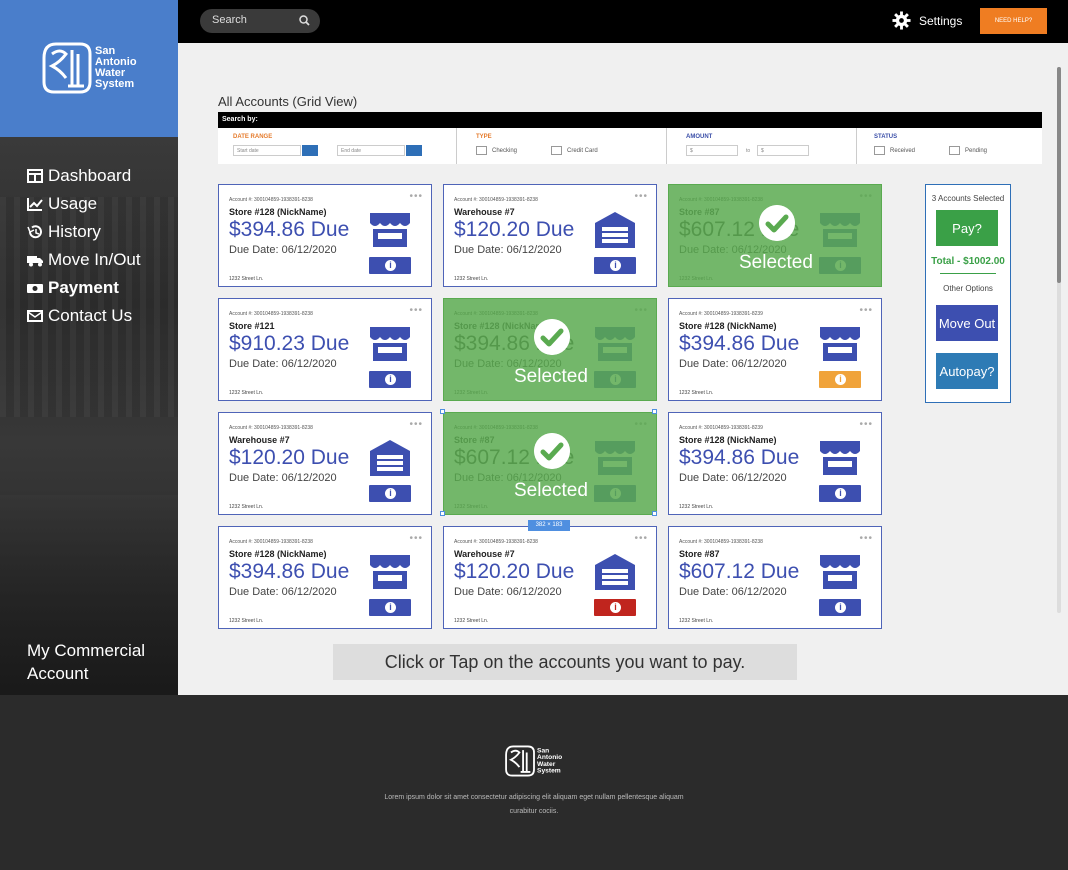 This screenshot has height=870, width=1068. Describe the element at coordinates (304, 20) in the screenshot. I see `search-icon` at that location.